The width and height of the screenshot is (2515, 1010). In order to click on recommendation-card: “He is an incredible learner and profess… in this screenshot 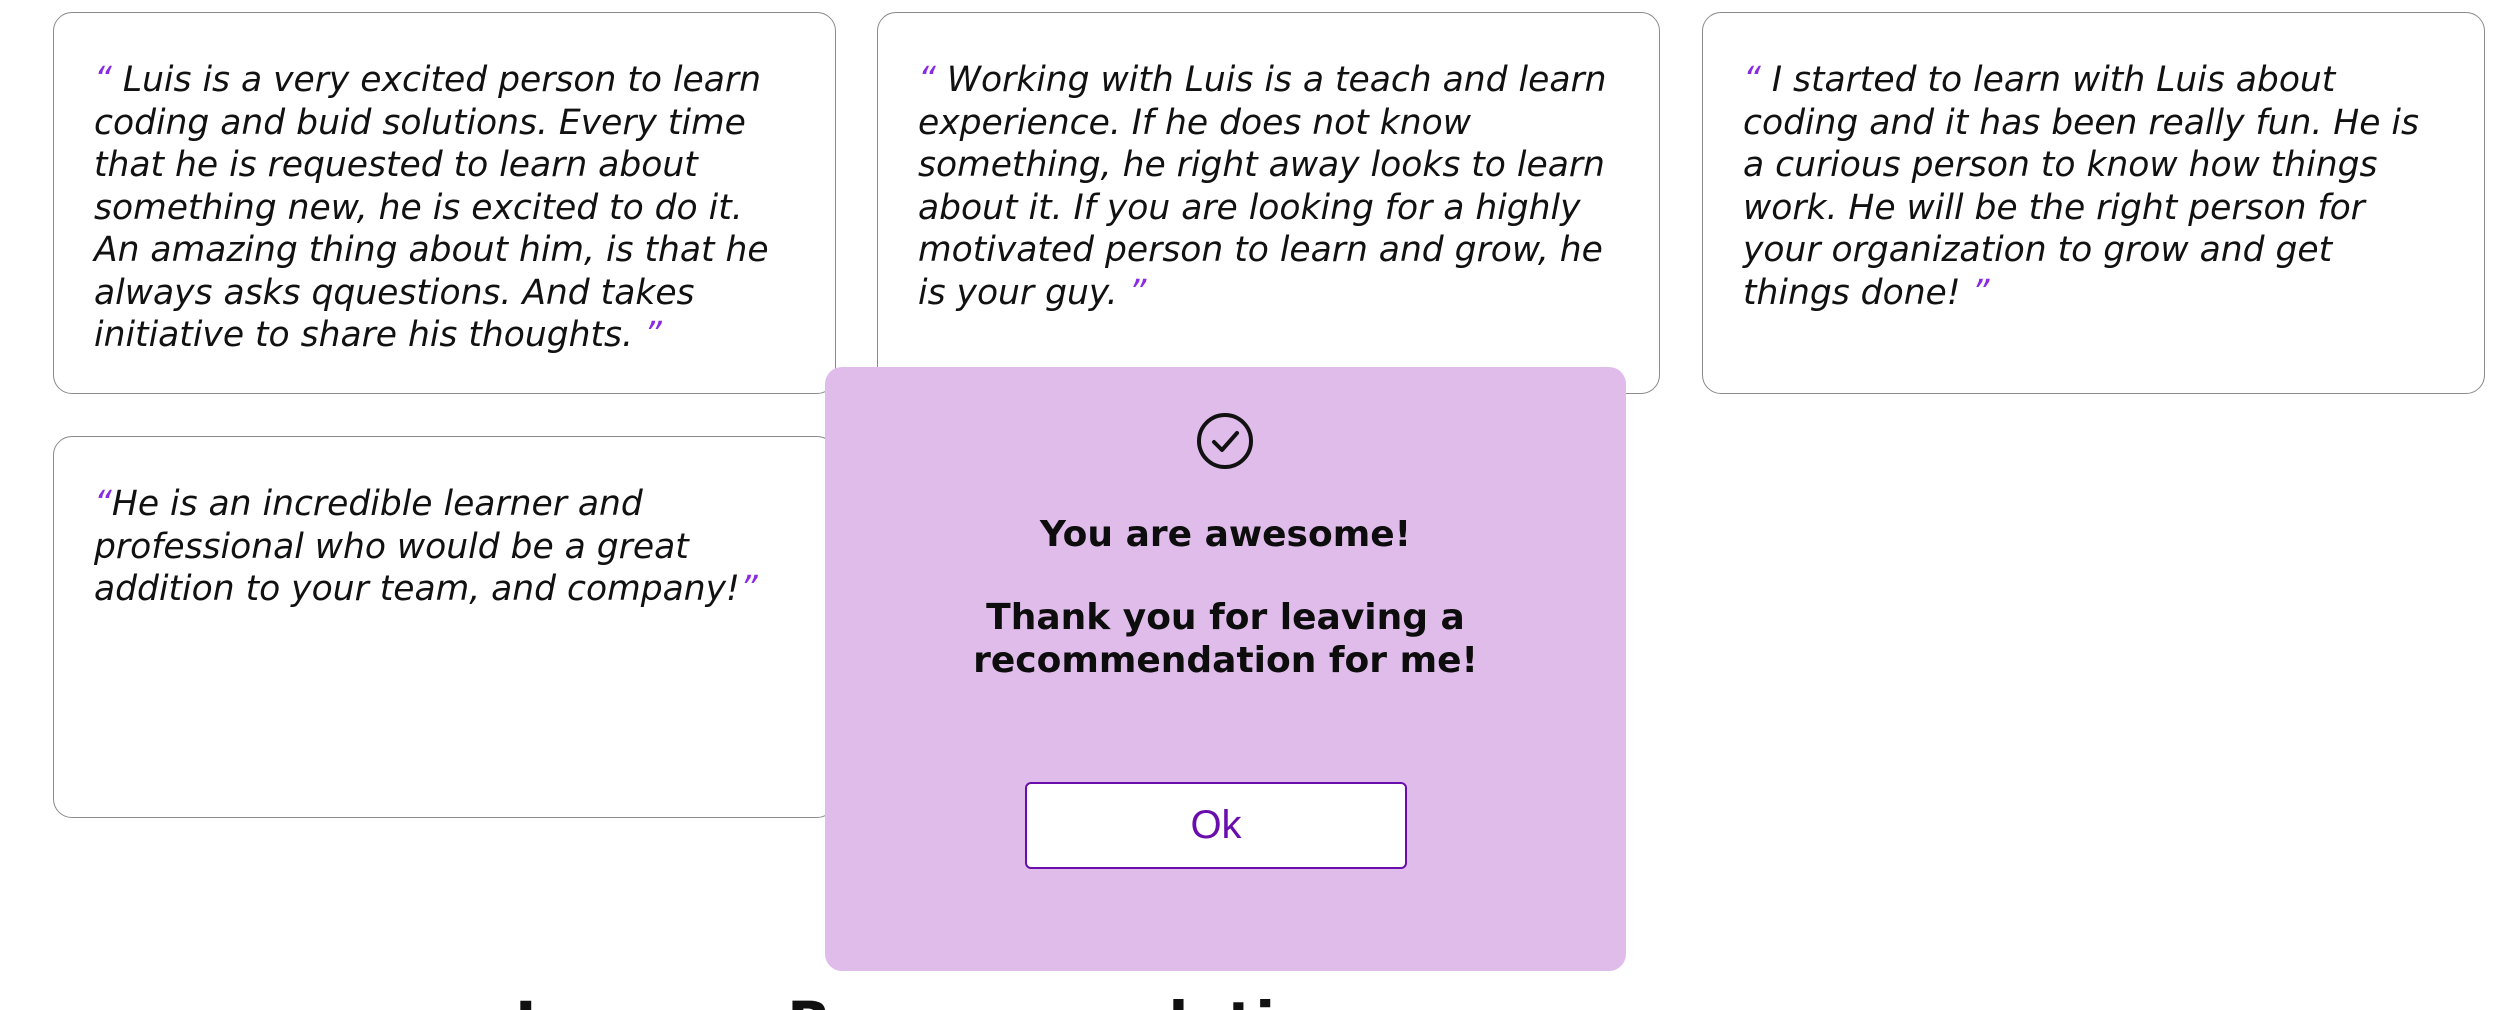, I will do `click(444, 627)`.